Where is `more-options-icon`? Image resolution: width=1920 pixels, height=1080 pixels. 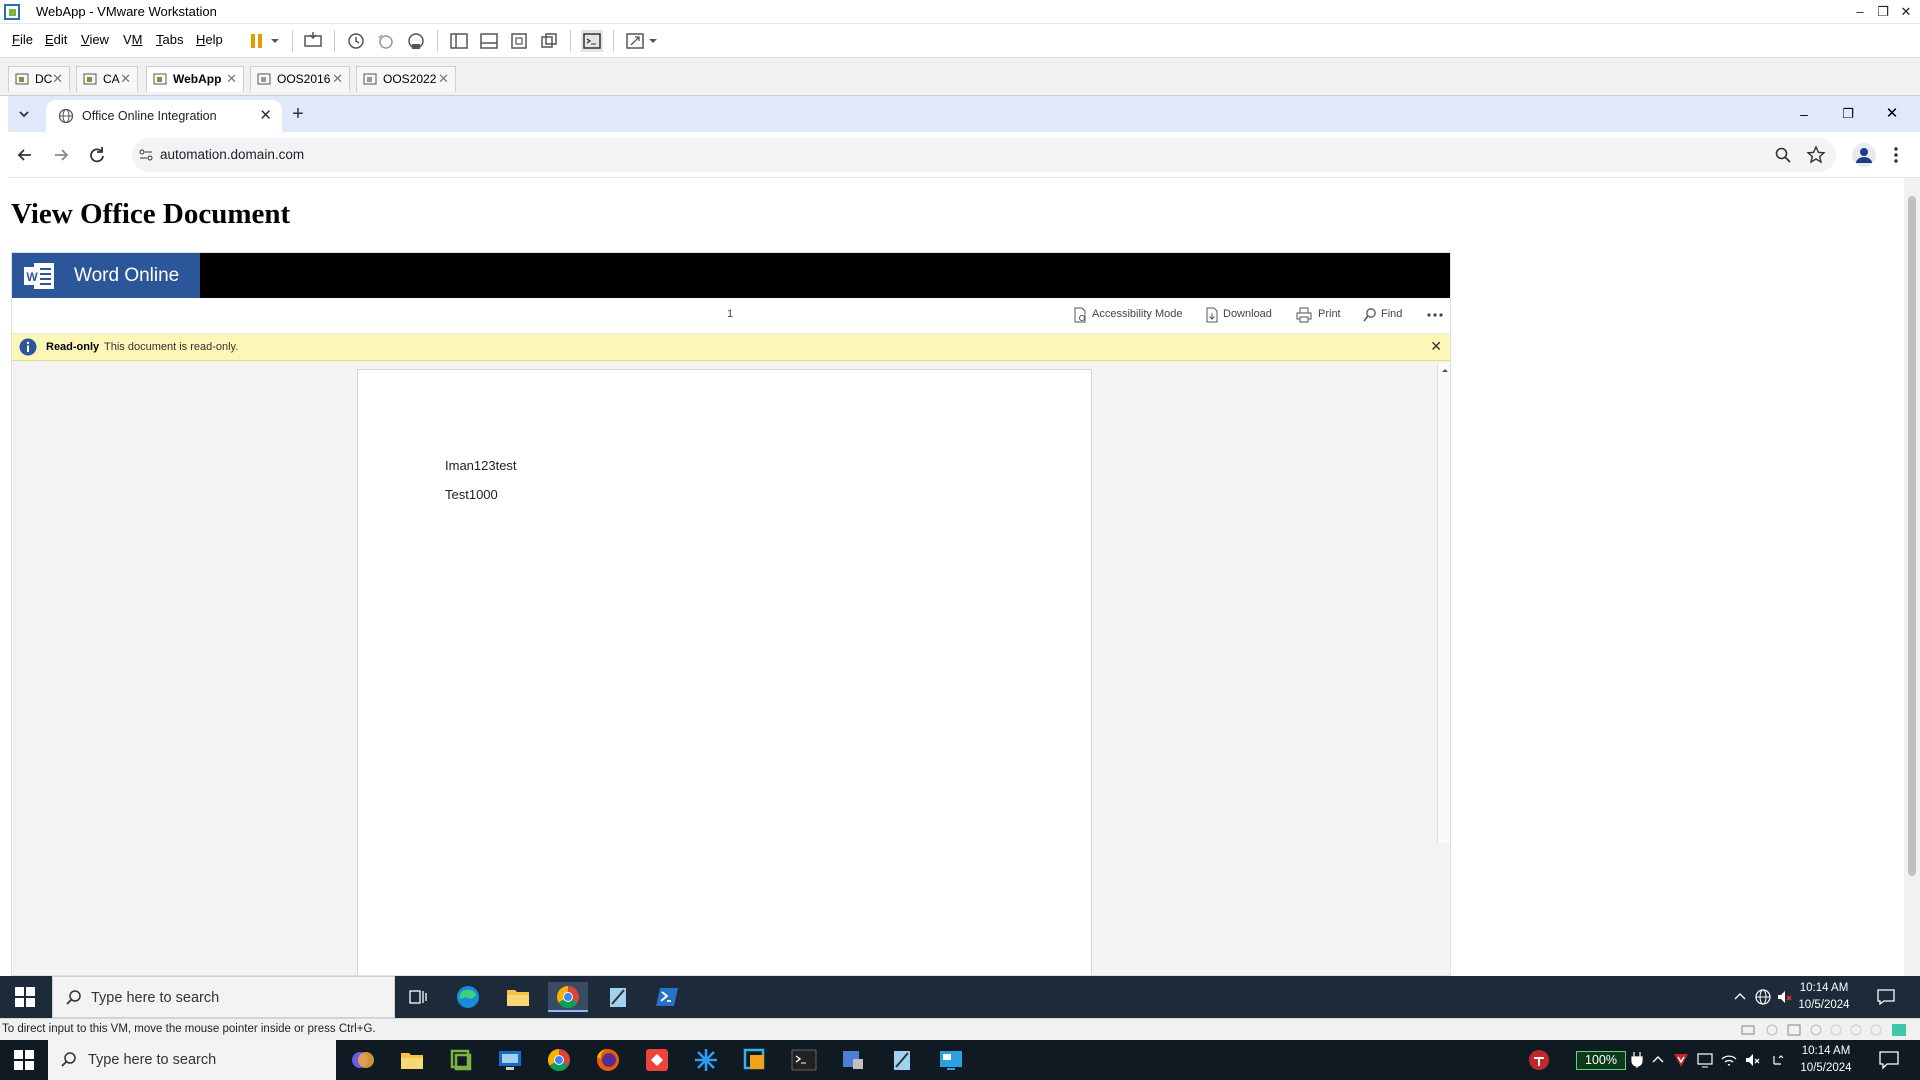 more-options-icon is located at coordinates (1435, 315).